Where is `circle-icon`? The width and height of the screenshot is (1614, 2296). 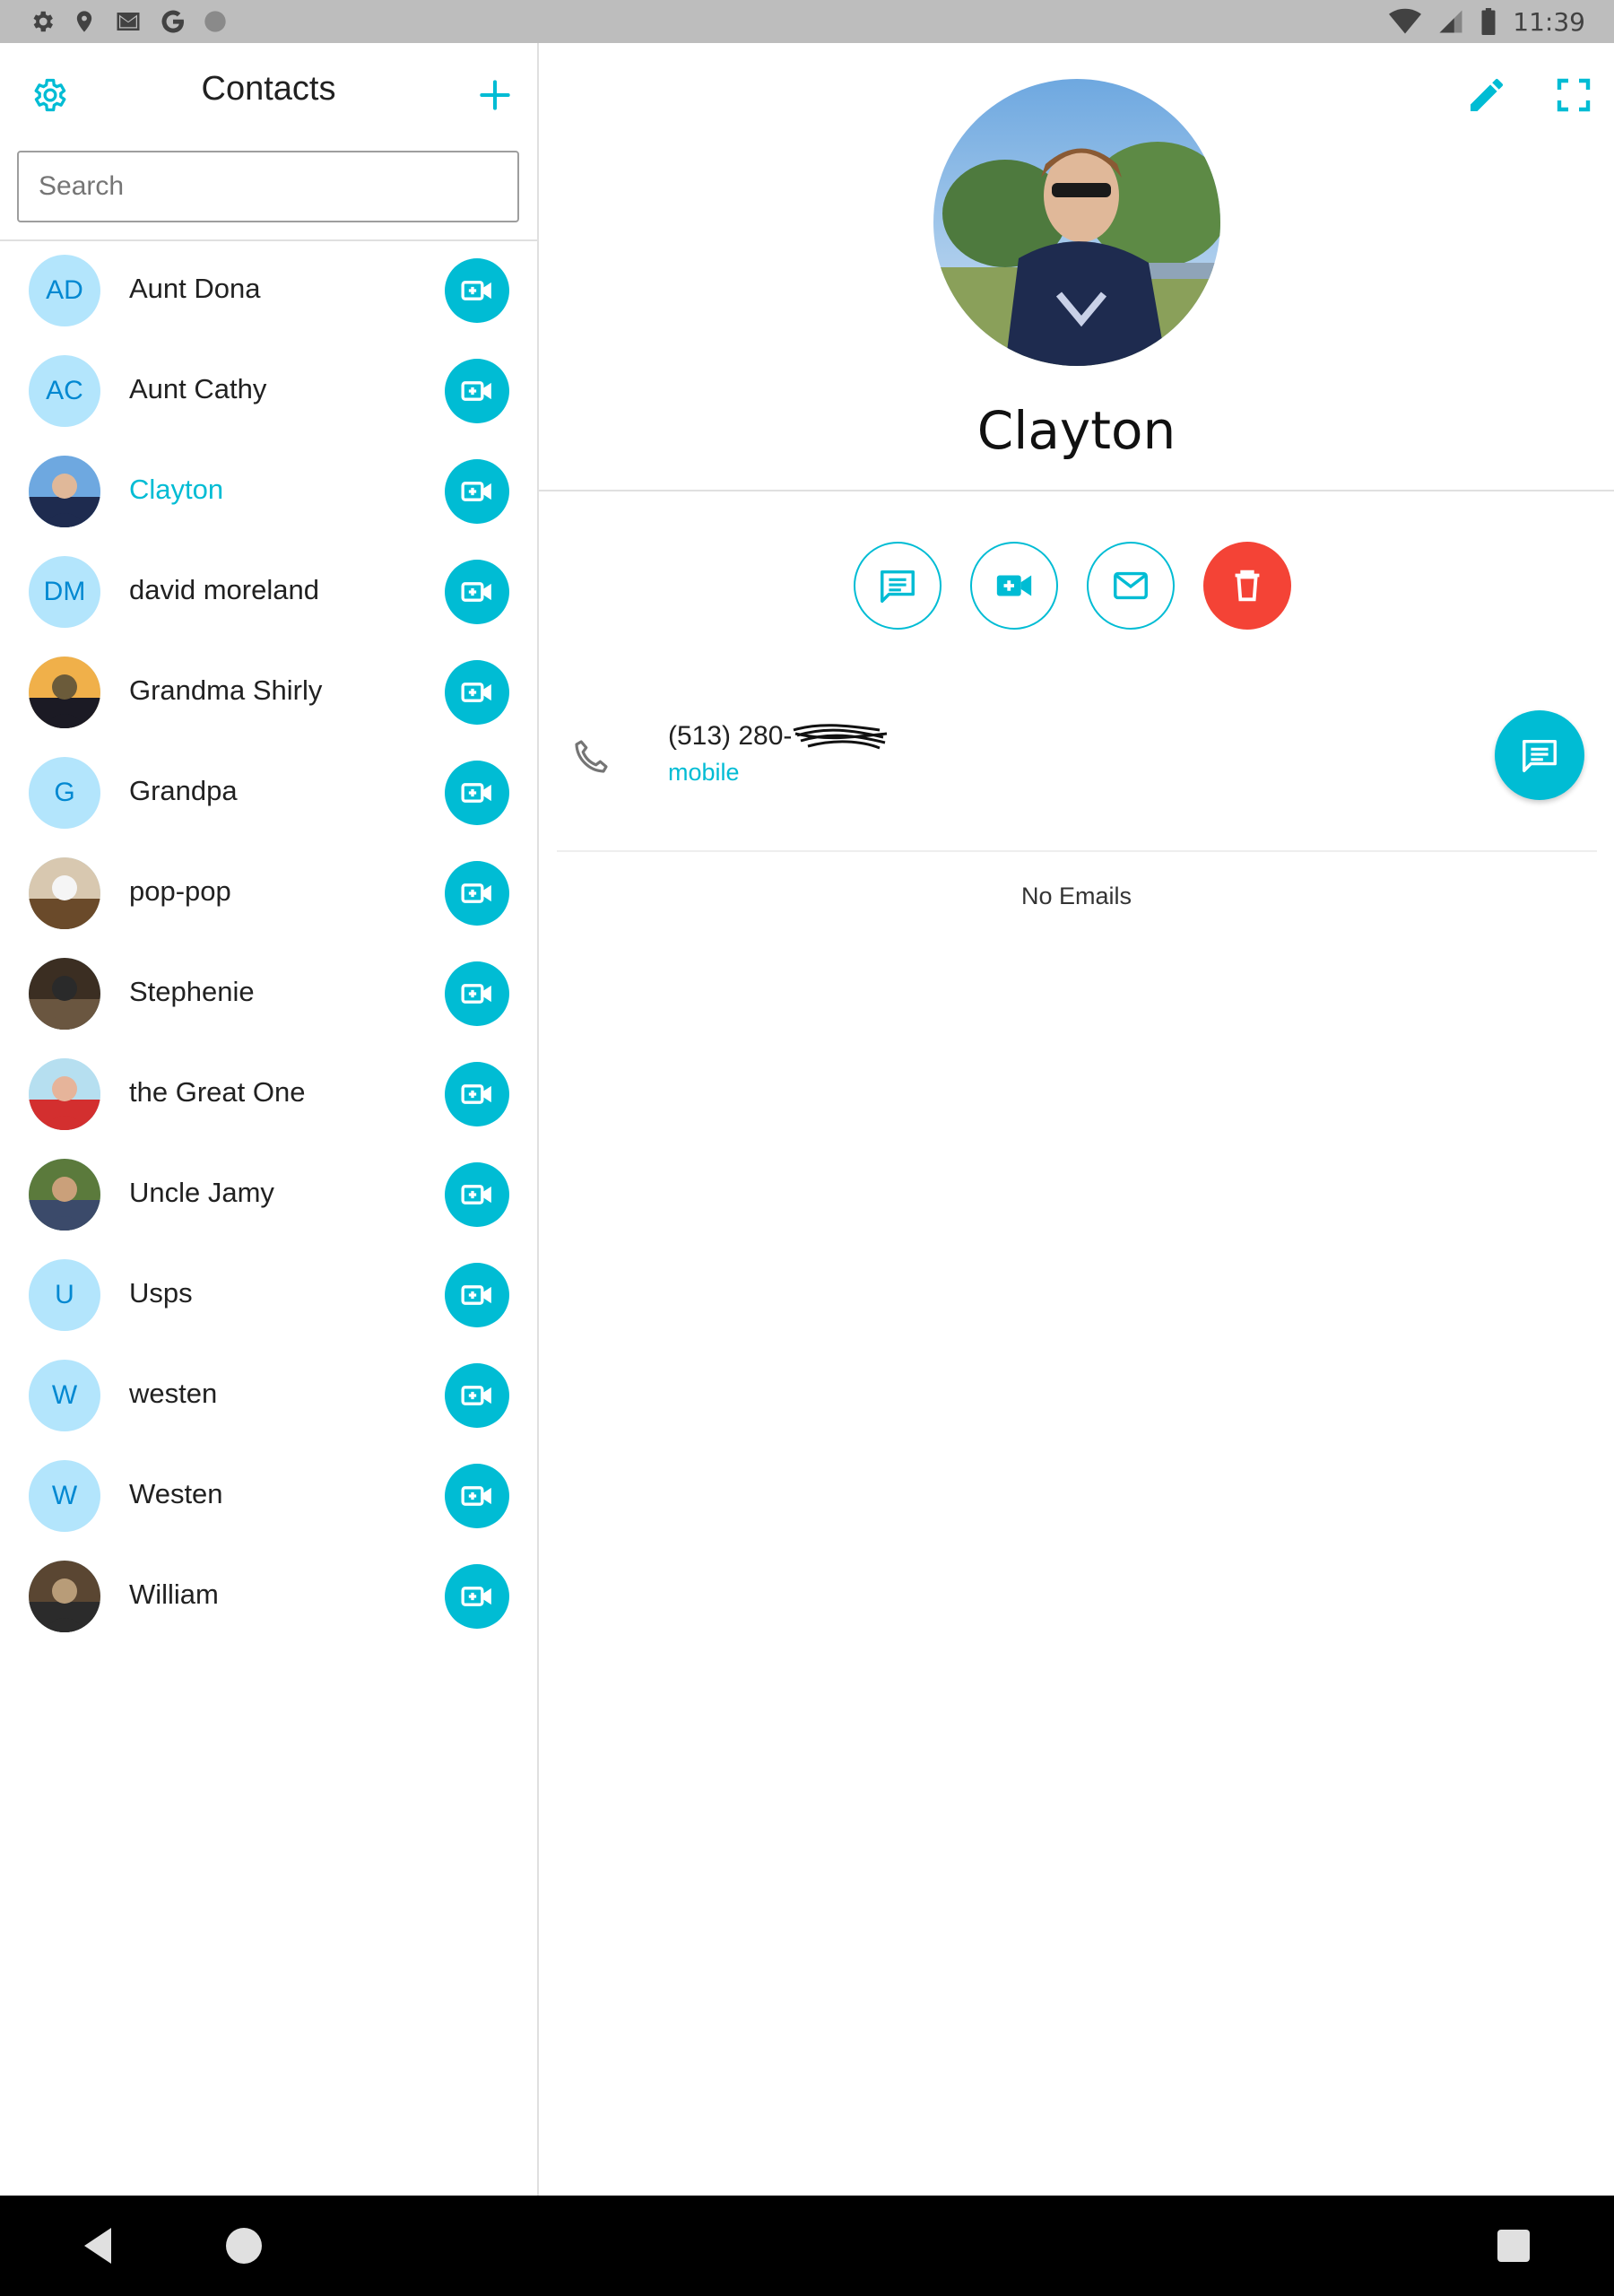
circle-icon is located at coordinates (215, 21).